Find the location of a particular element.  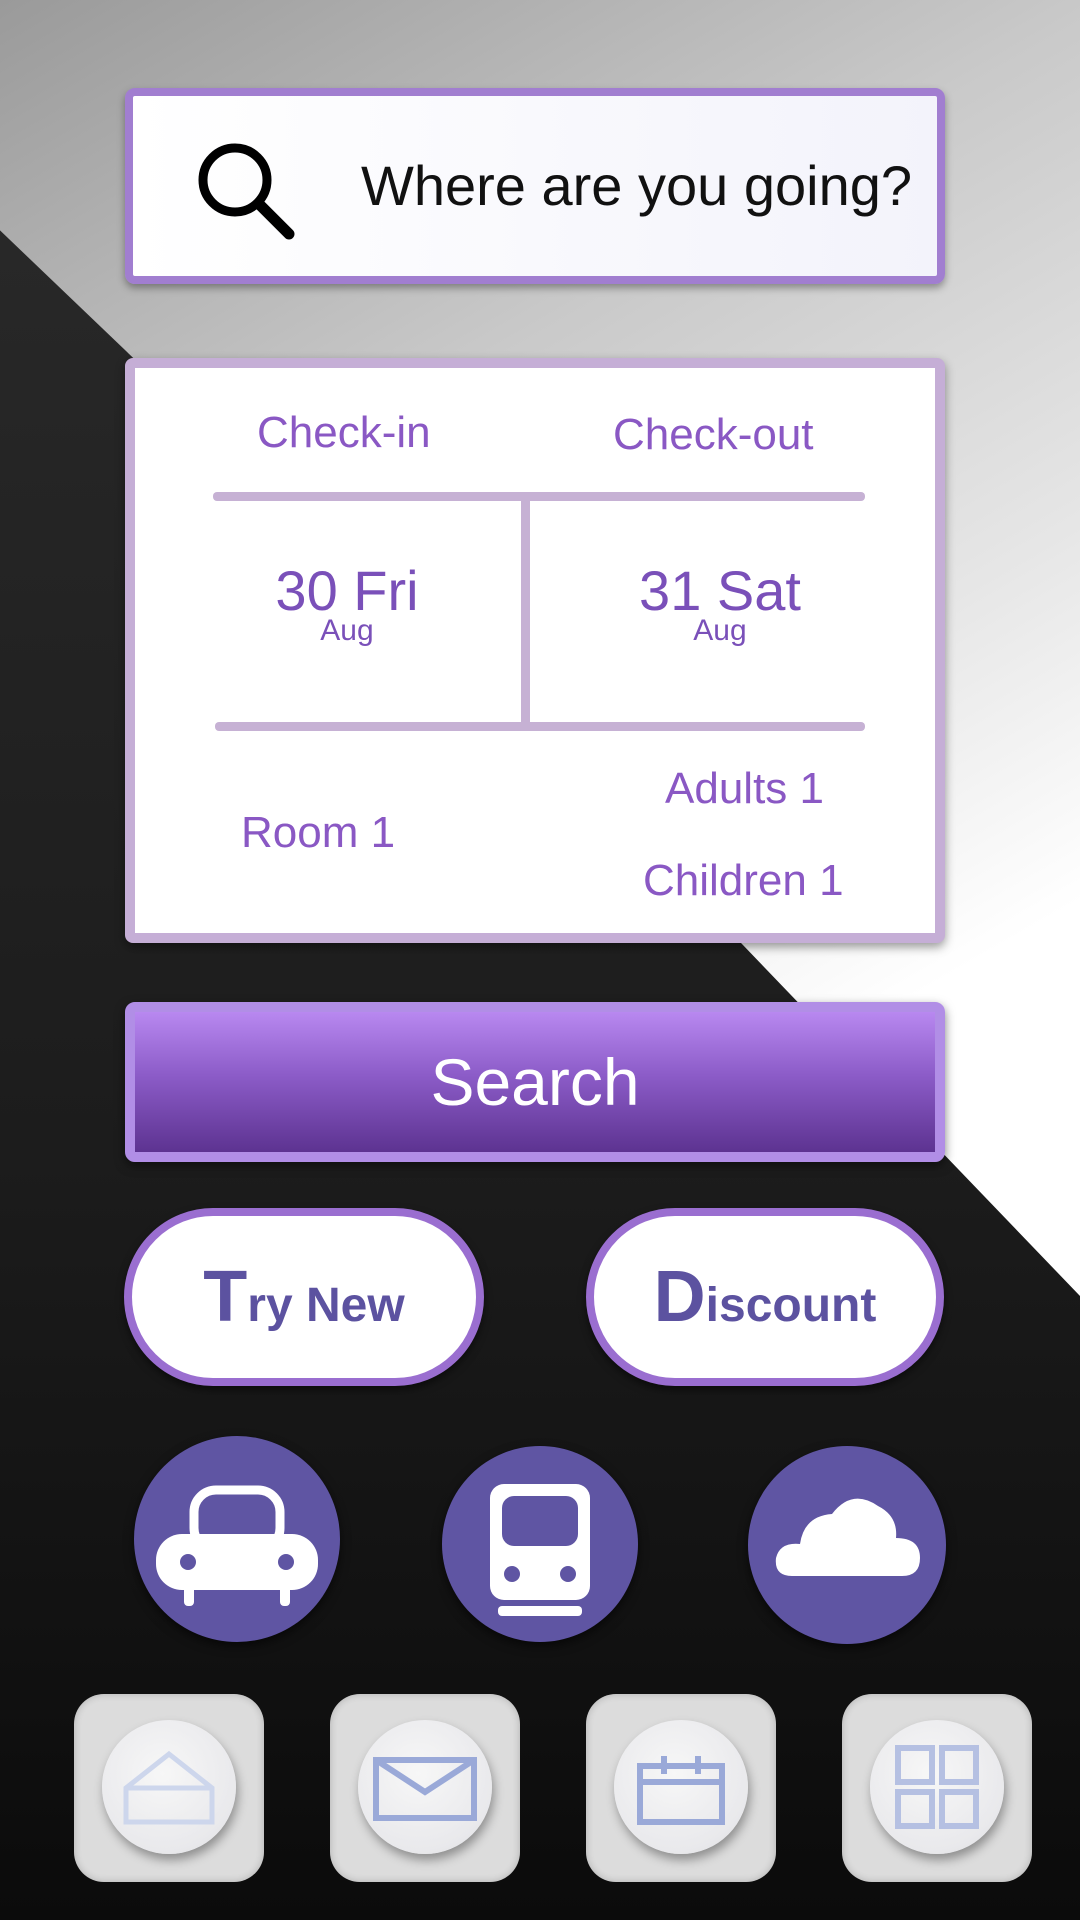

try-new-cap: T is located at coordinates (225, 1297).